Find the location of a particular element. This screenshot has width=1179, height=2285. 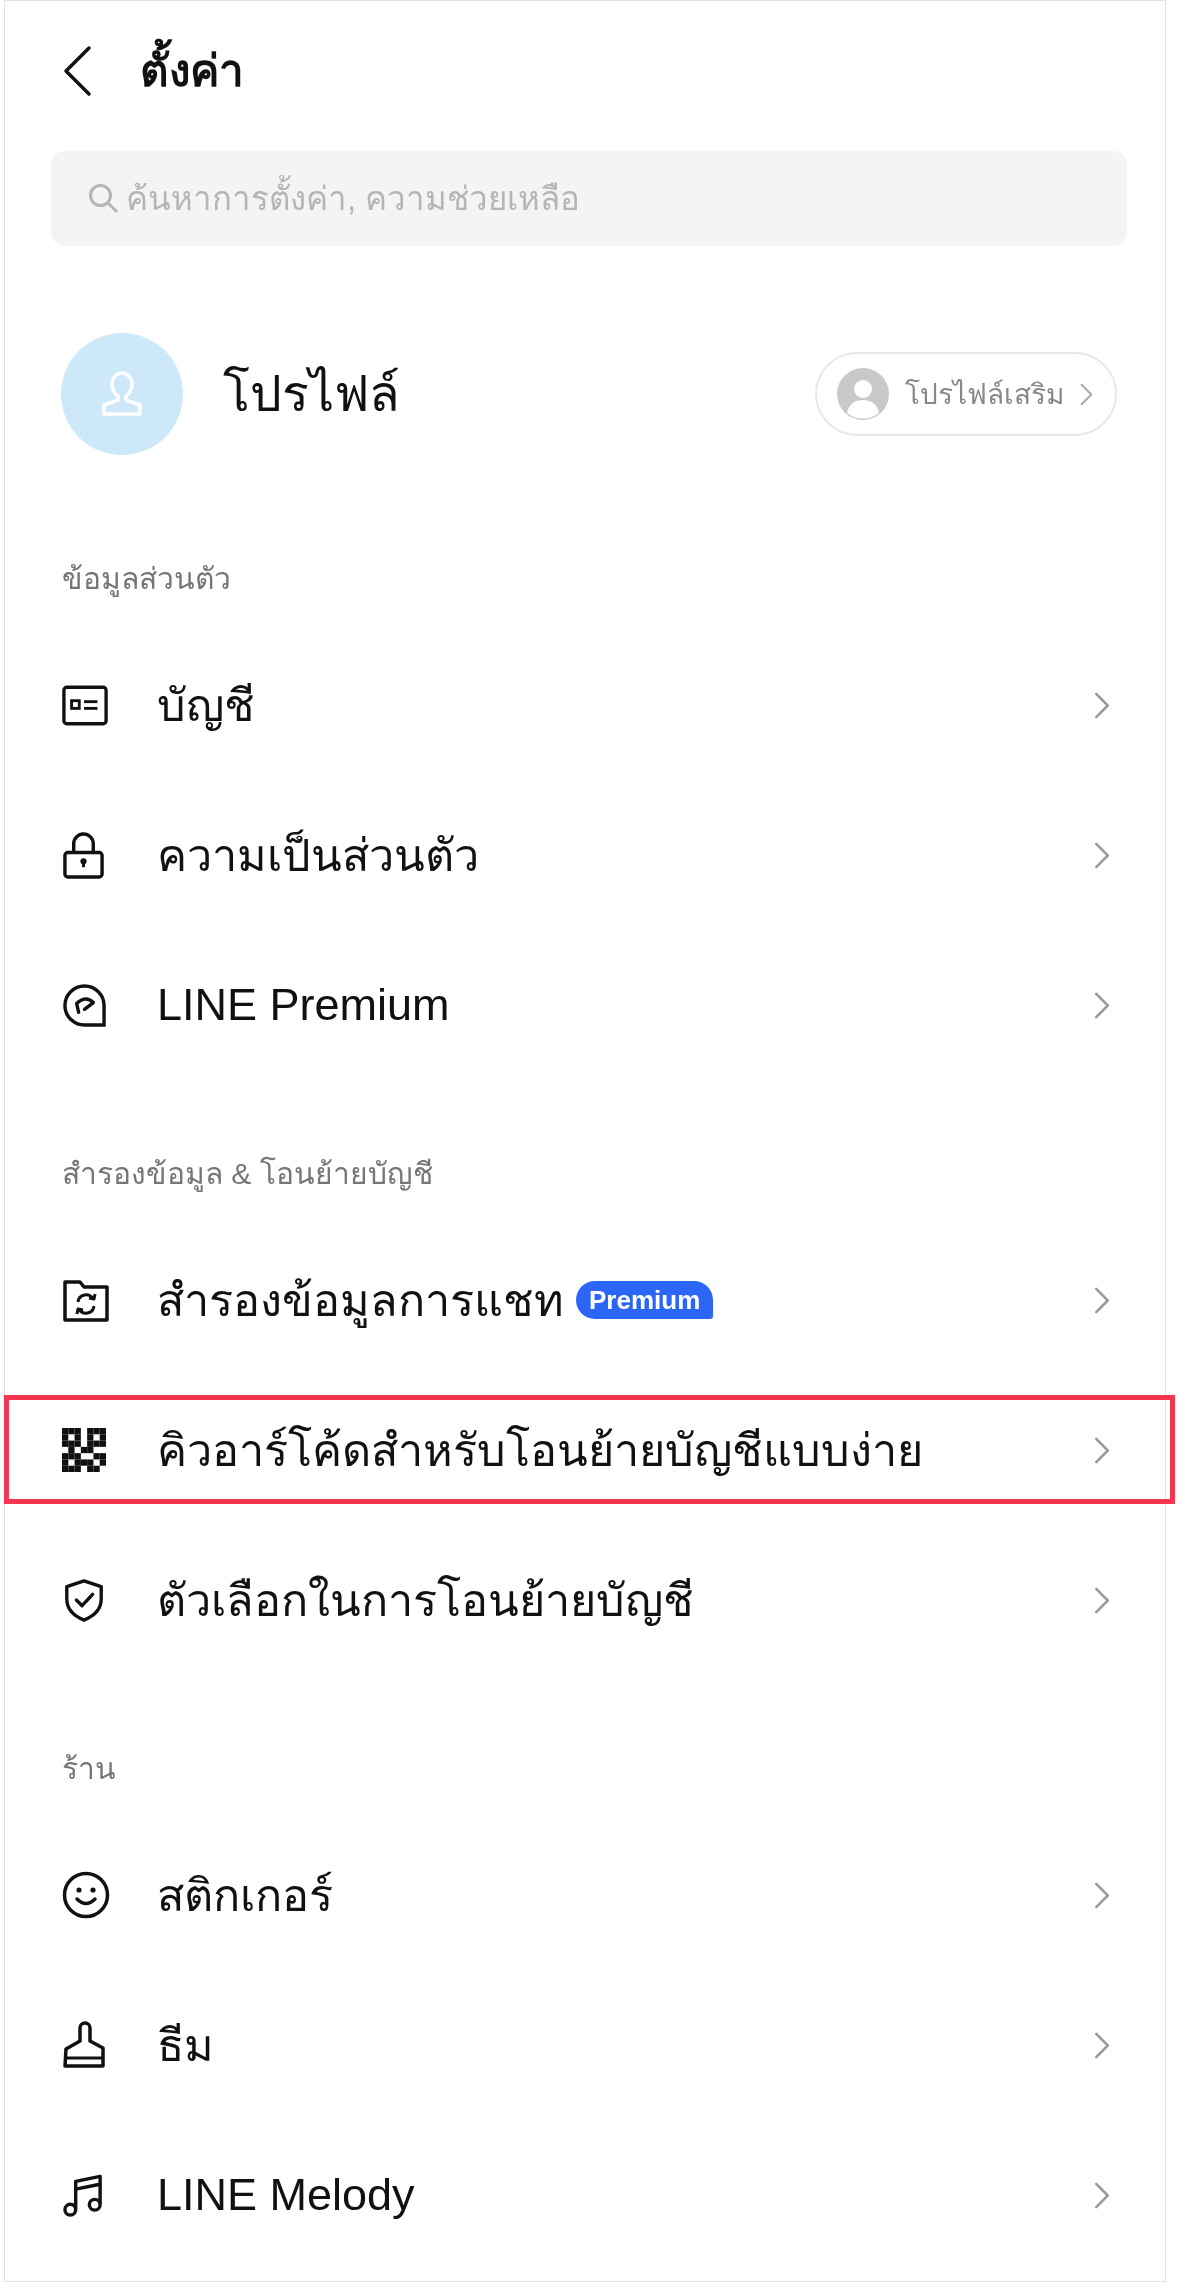

settings-item: LINE Premium is located at coordinates (585, 1005).